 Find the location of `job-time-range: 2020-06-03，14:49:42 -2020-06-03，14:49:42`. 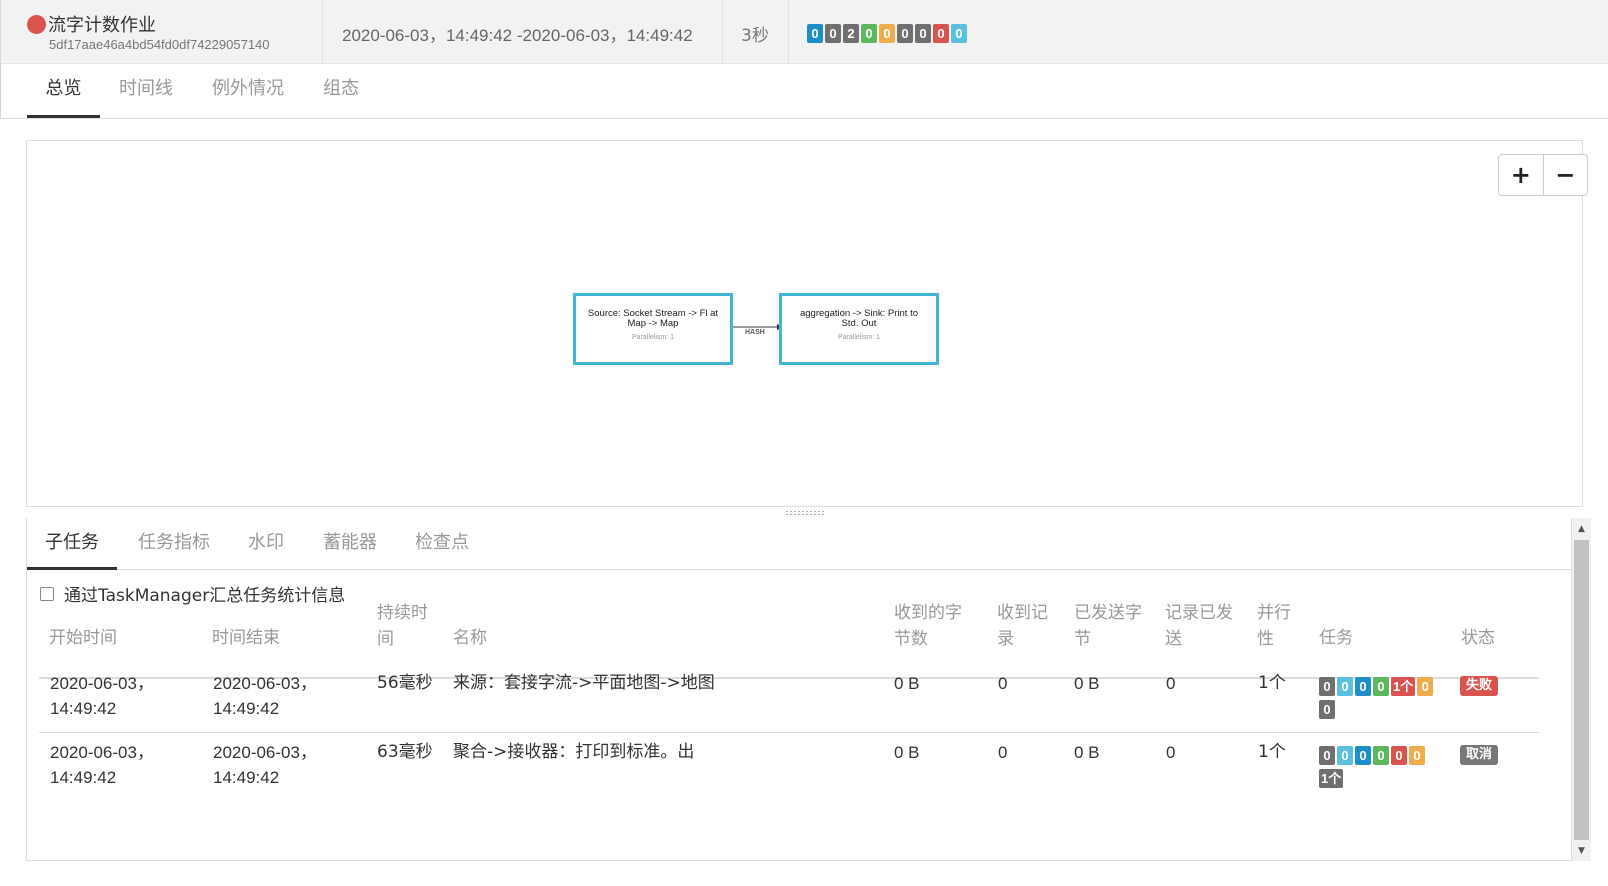

job-time-range: 2020-06-03，14:49:42 -2020-06-03，14:49:42 is located at coordinates (517, 35).